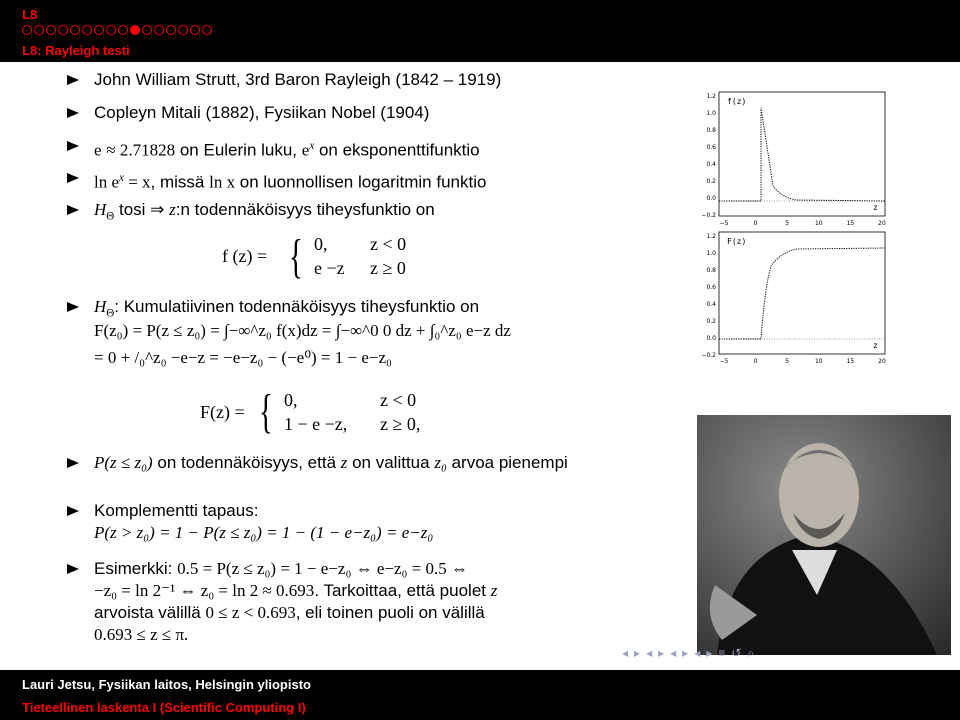 The width and height of the screenshot is (960, 720). I want to click on example-eq-4: 0.693 ≤ z ≤ π., so click(141, 634).